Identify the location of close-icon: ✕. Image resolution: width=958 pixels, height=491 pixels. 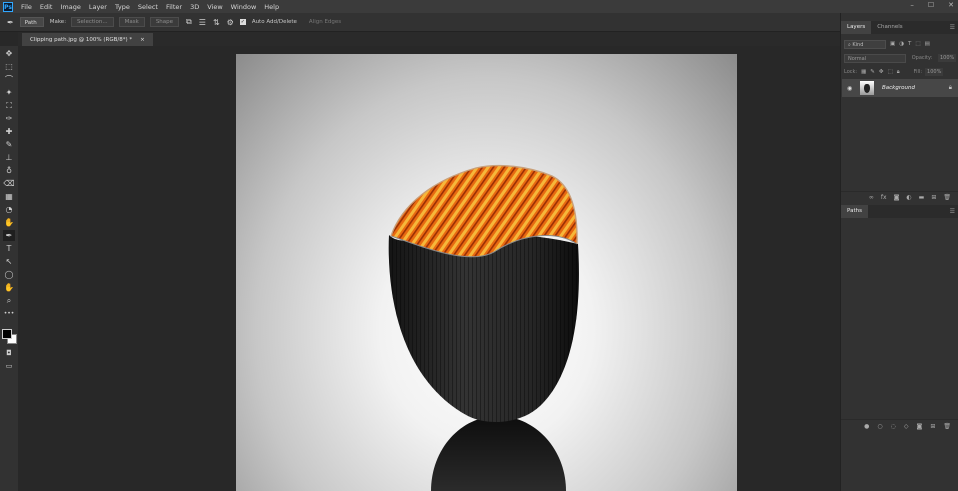
(951, 5).